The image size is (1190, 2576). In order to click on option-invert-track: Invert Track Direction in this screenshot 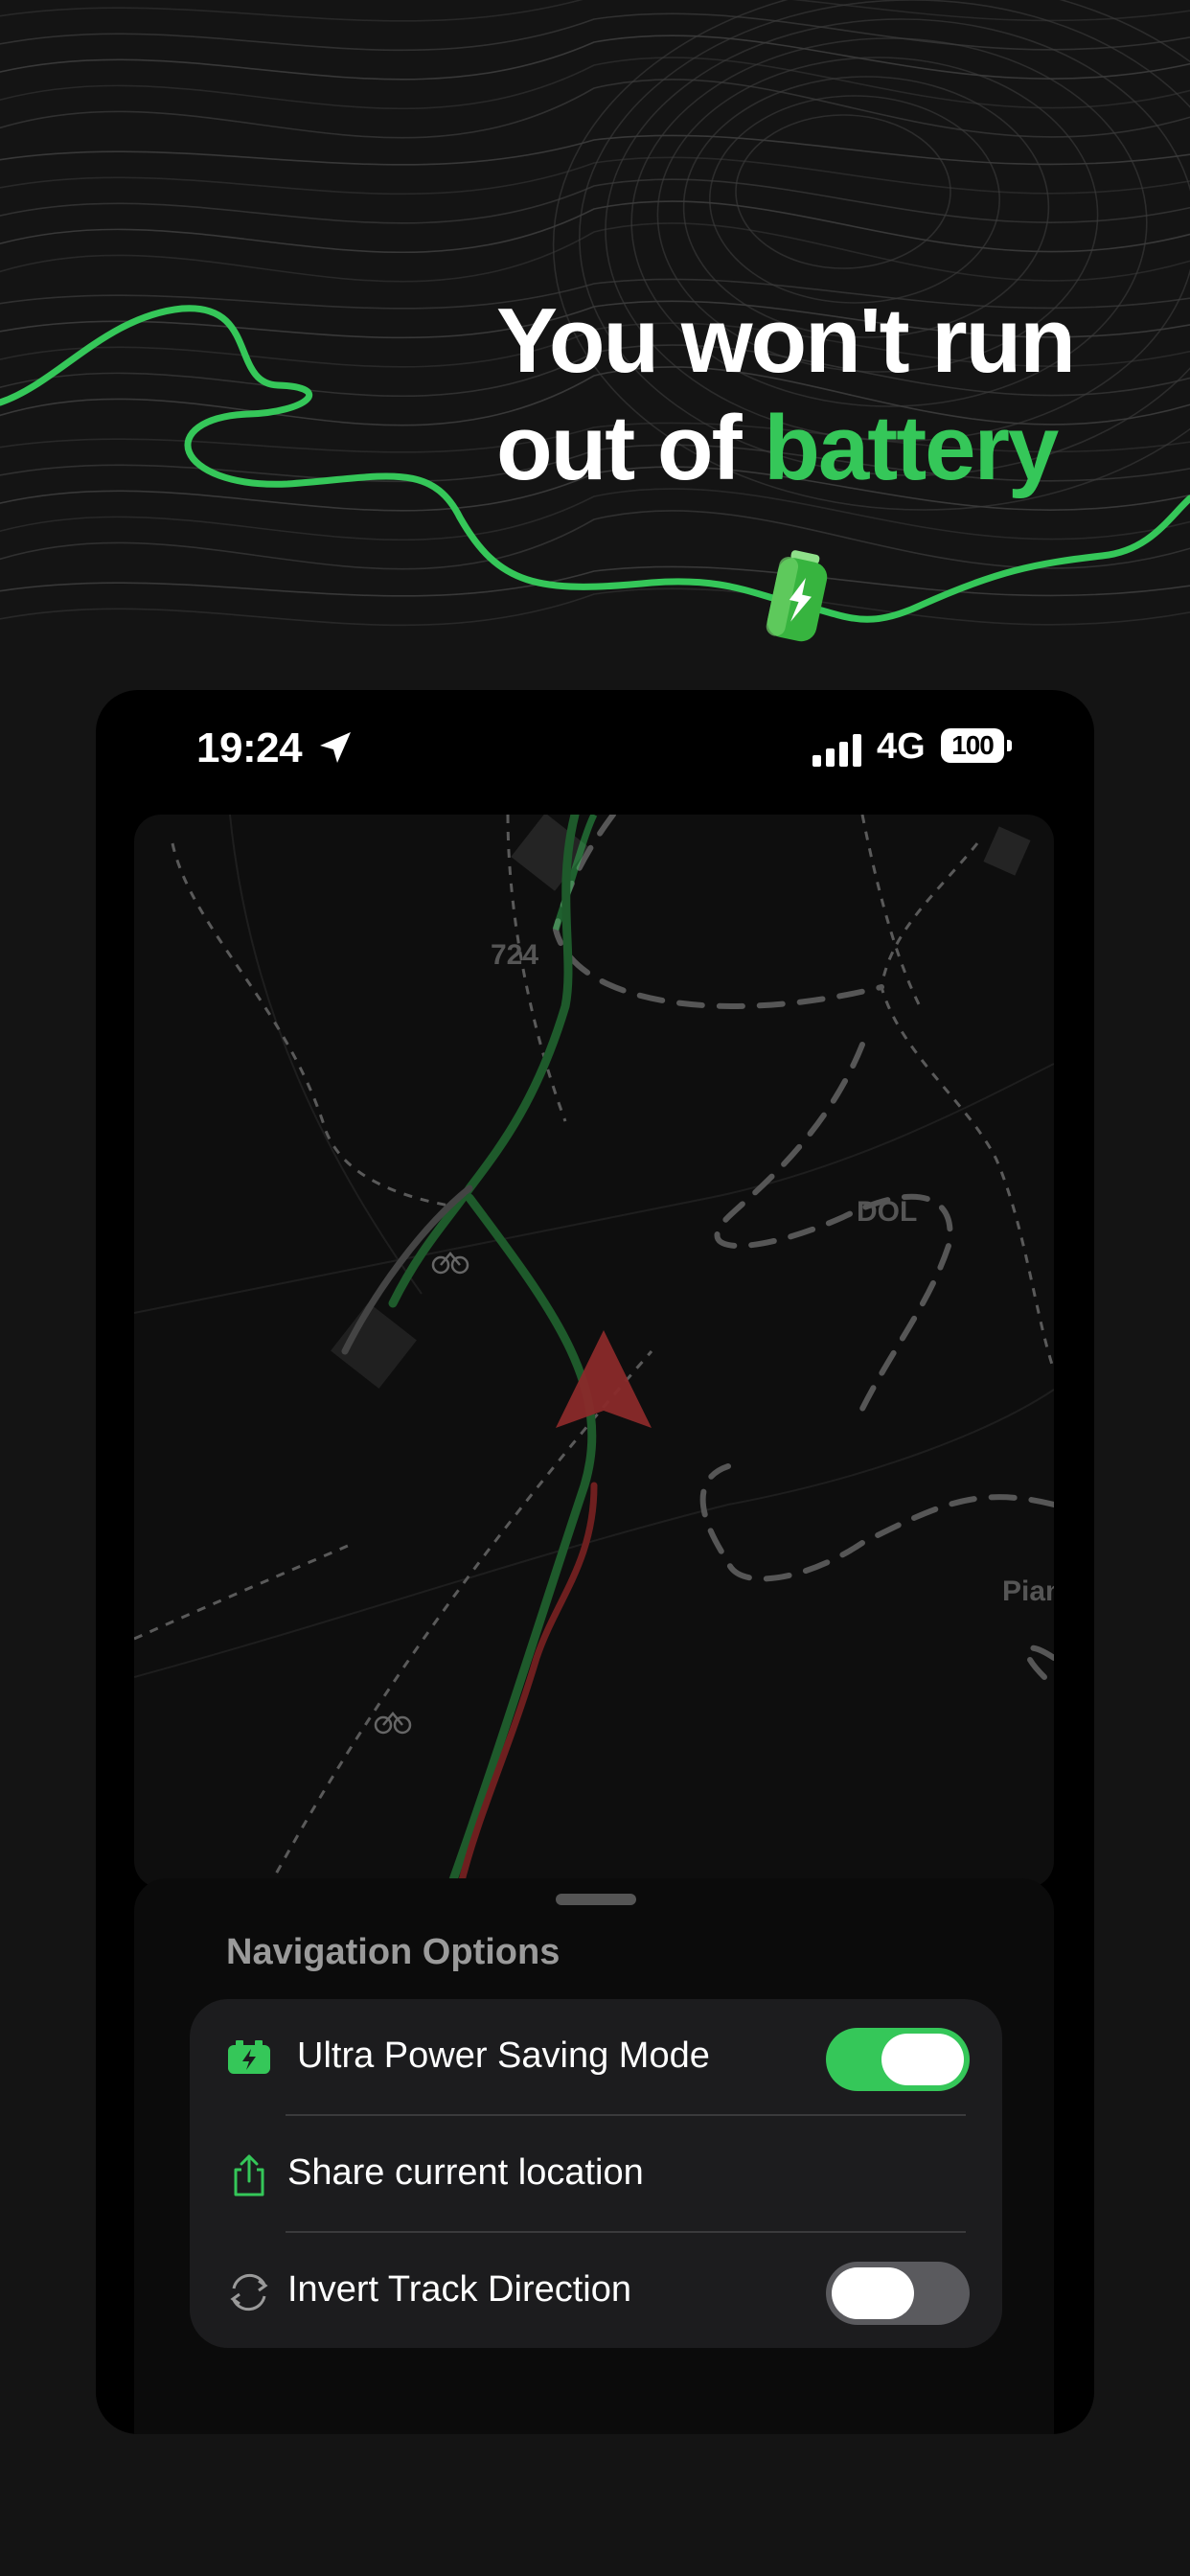, I will do `click(596, 2291)`.